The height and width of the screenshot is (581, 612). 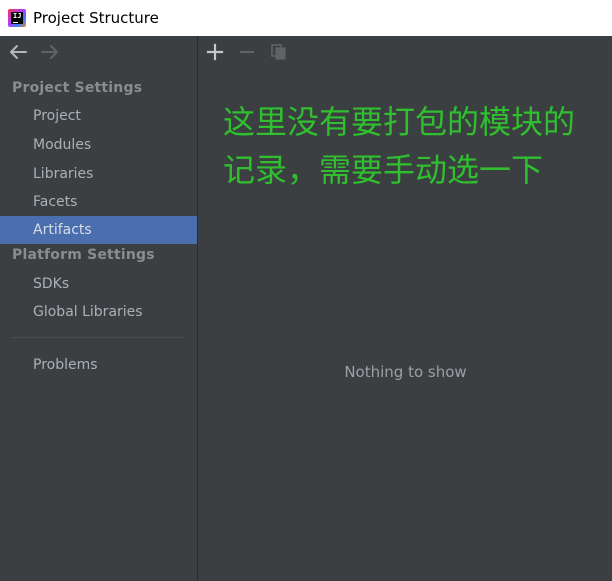 I want to click on intellij-idea-icon: IJ, so click(x=17, y=18).